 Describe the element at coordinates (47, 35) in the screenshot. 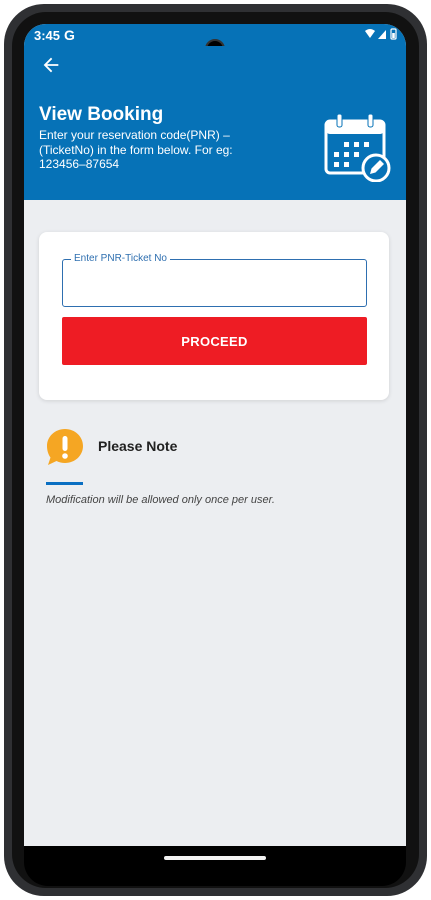

I see `status-time: 3:45` at that location.